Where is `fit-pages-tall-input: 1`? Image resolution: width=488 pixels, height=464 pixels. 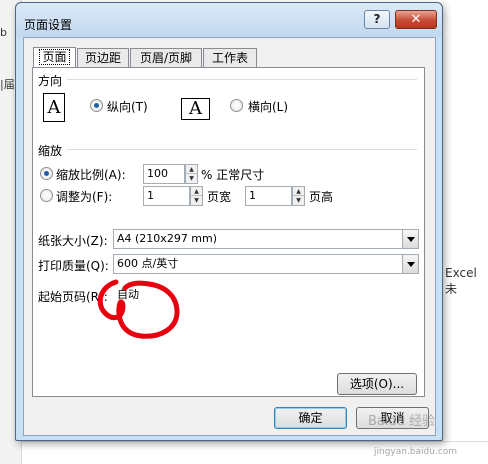 fit-pages-tall-input: 1 is located at coordinates (268, 196).